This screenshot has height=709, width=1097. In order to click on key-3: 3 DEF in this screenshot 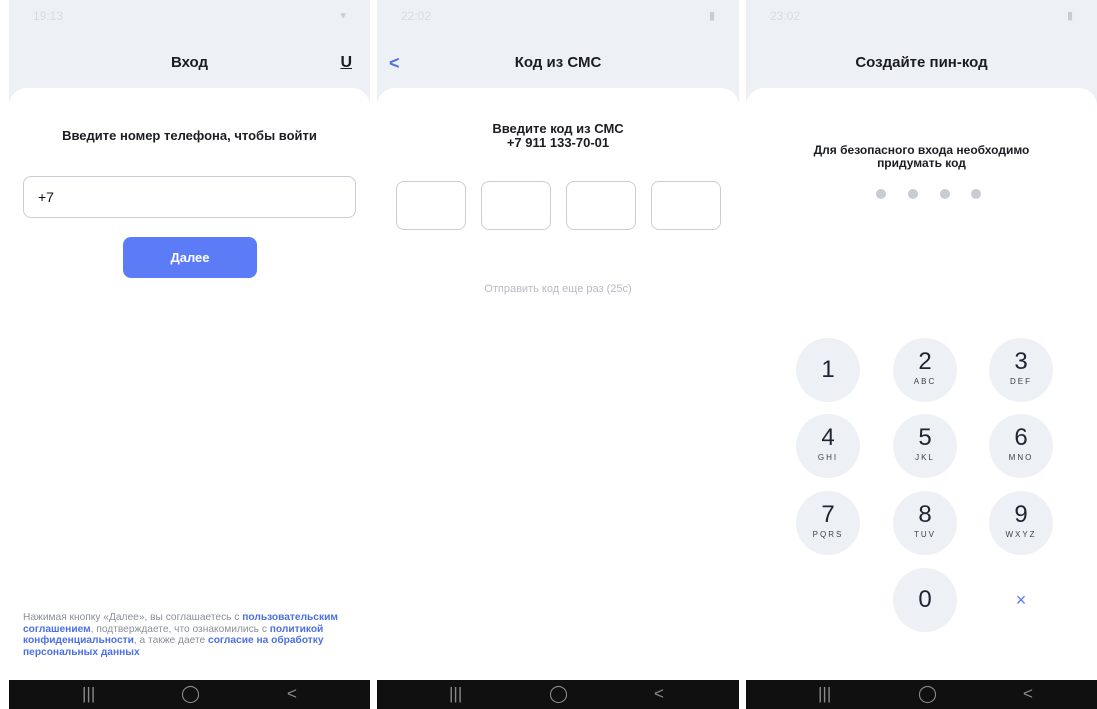, I will do `click(1021, 370)`.